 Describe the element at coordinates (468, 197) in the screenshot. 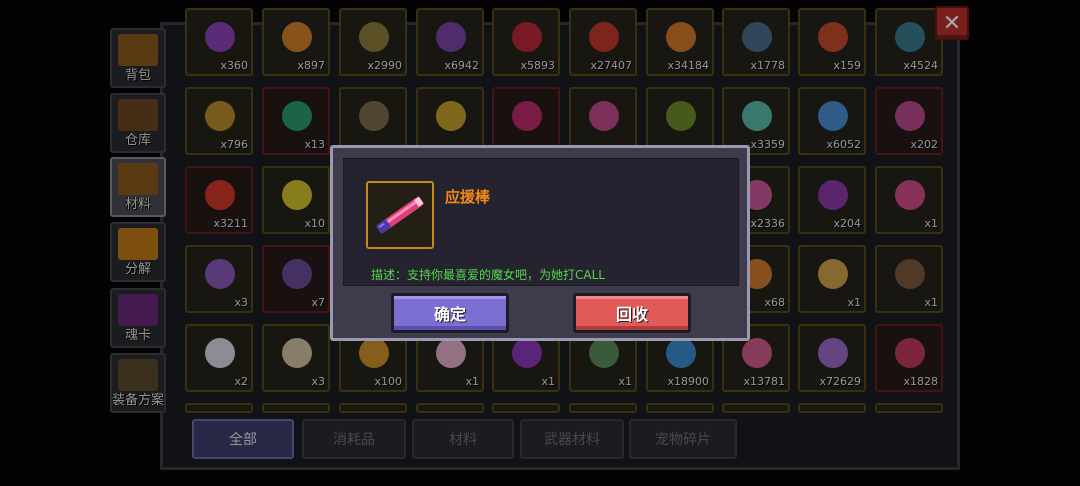

I see `item-name: 应援棒` at that location.